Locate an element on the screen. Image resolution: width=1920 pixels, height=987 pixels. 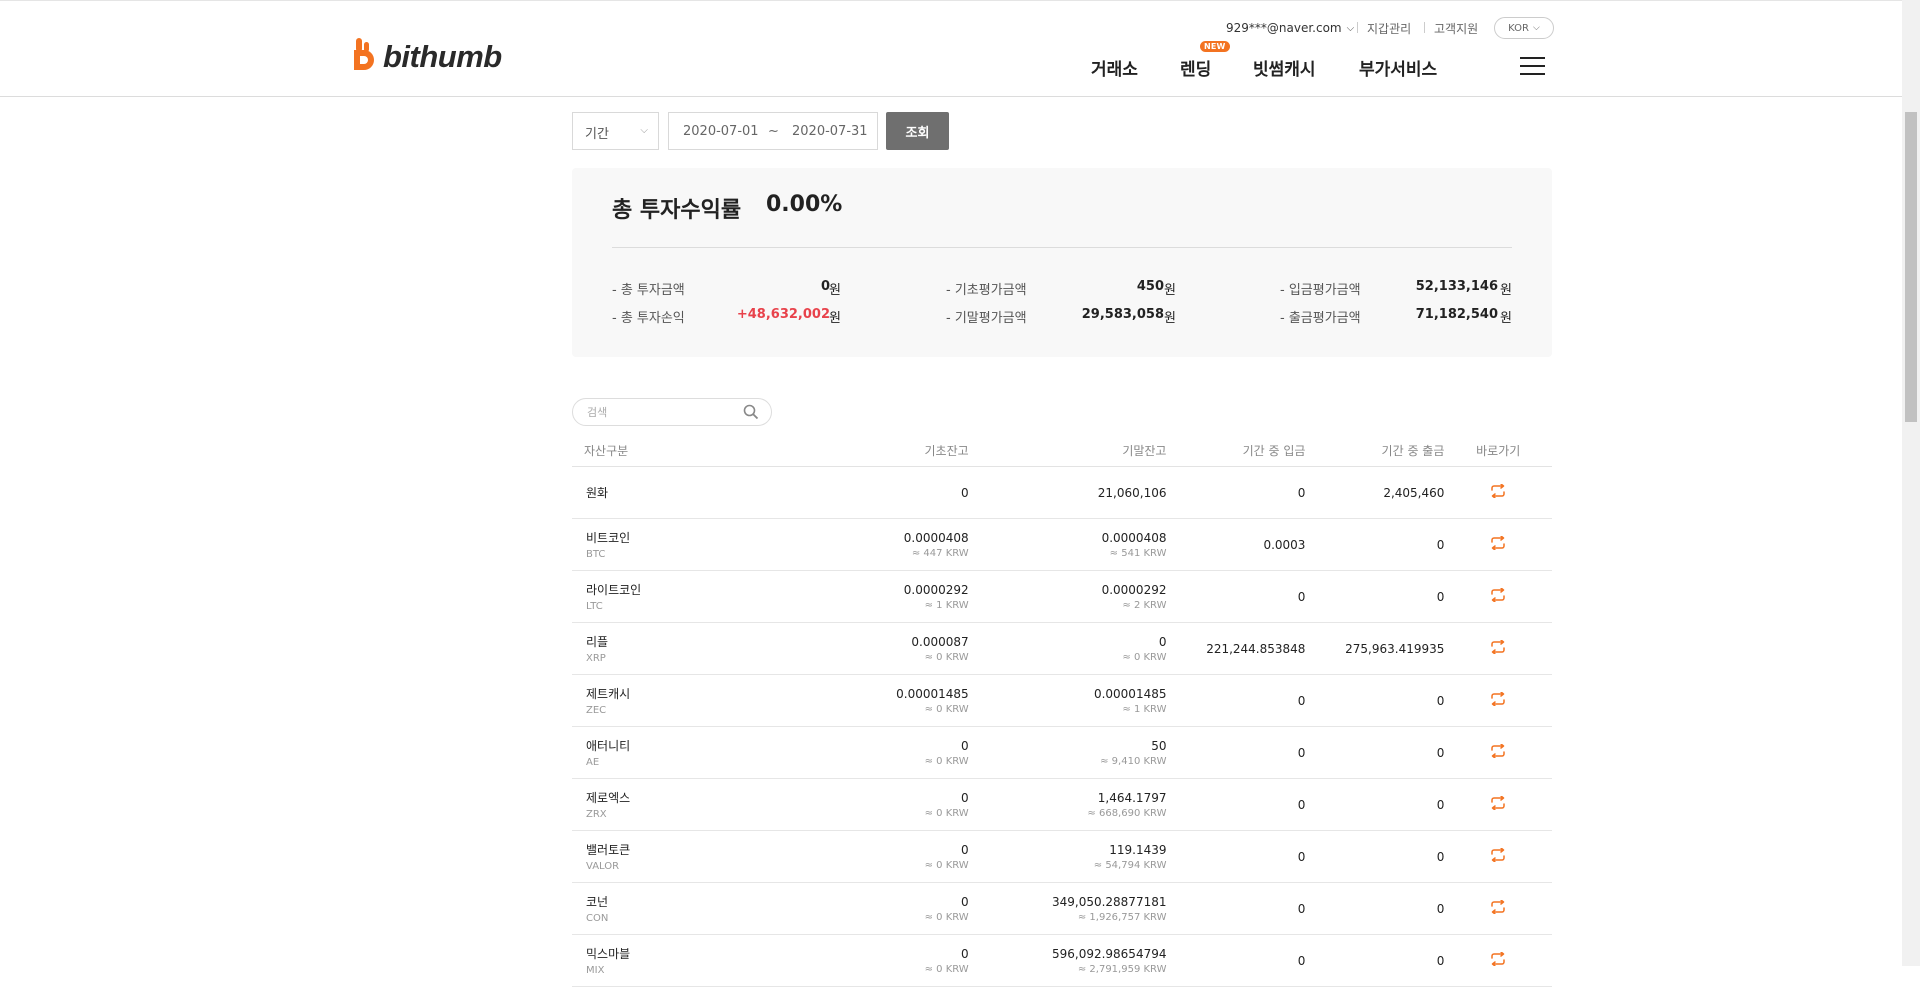
end-cell: 0.00001485 ≈ 1 KRW is located at coordinates (1067, 700).